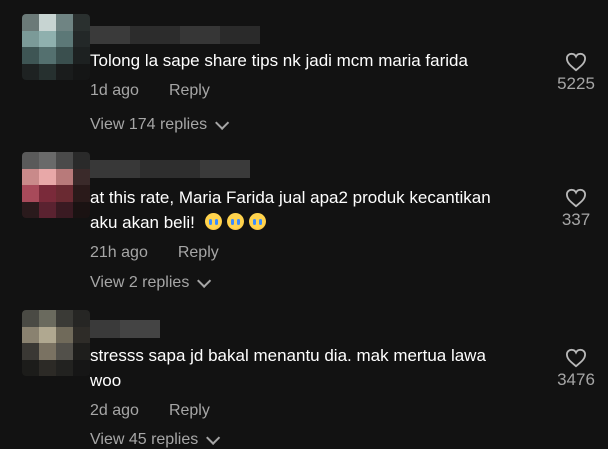 The image size is (608, 449). I want to click on view-replies-button: View 45 replies, so click(155, 439).